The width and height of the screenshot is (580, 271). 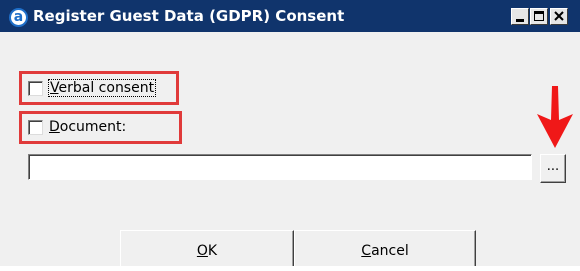 I want to click on ok-button-label: OK, so click(x=207, y=251).